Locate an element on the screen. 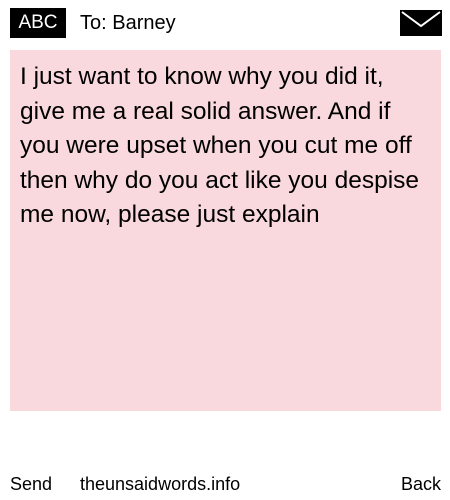 This screenshot has height=500, width=450. send-softkey: Send is located at coordinates (31, 484).